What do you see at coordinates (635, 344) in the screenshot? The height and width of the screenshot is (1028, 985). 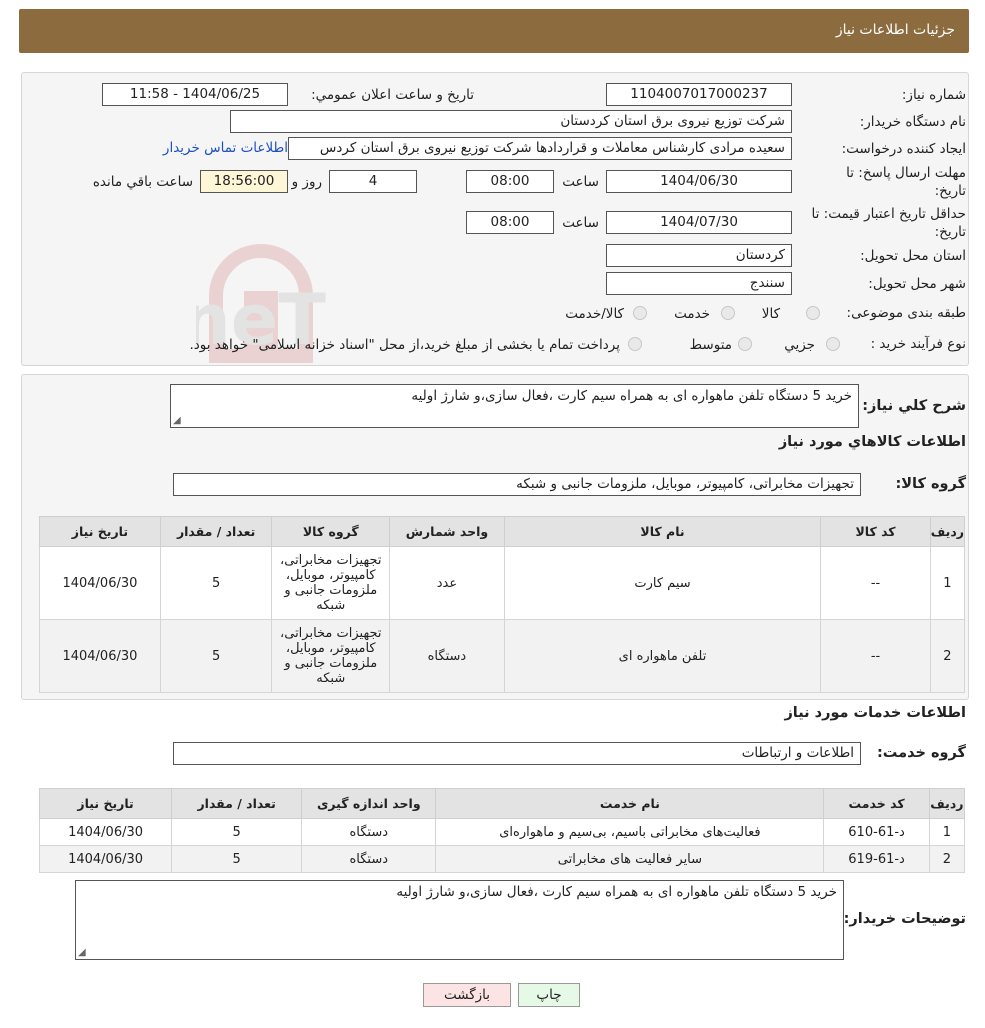 I see `process-radio-treasury` at bounding box center [635, 344].